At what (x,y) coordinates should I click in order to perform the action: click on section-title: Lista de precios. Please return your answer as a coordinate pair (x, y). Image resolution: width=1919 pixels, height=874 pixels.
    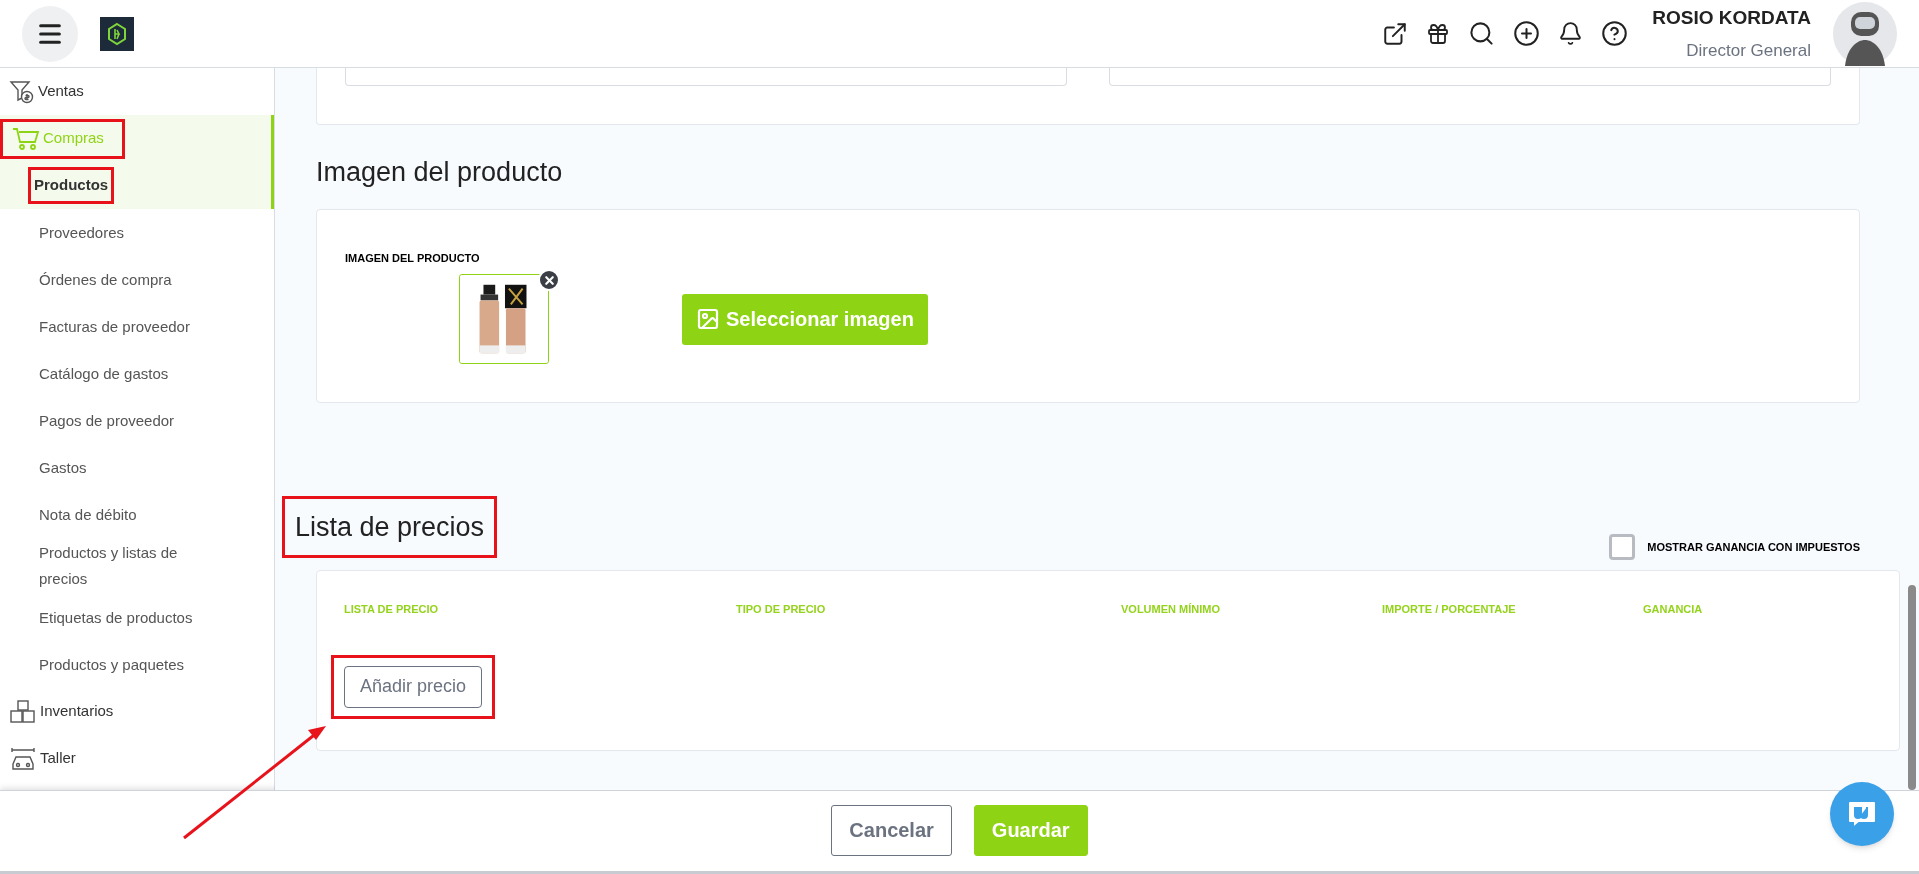
    Looking at the image, I should click on (390, 527).